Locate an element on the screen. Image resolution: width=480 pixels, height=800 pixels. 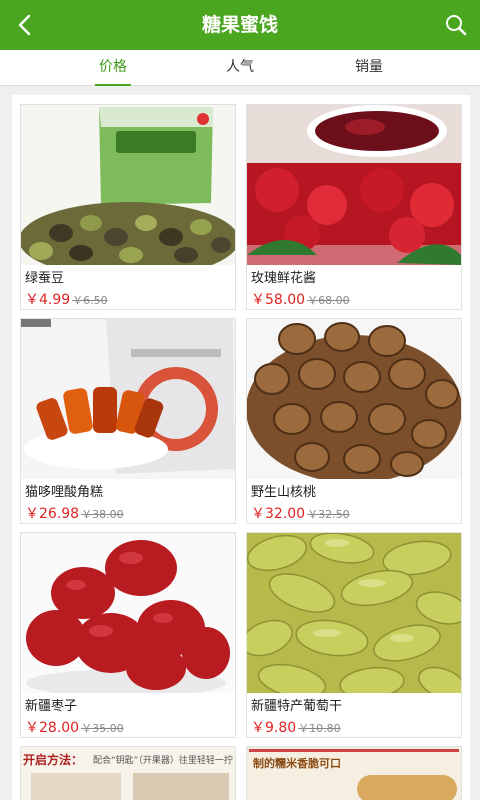
product-prices: ￥28.00 ￥35.00 is located at coordinates (74, 727).